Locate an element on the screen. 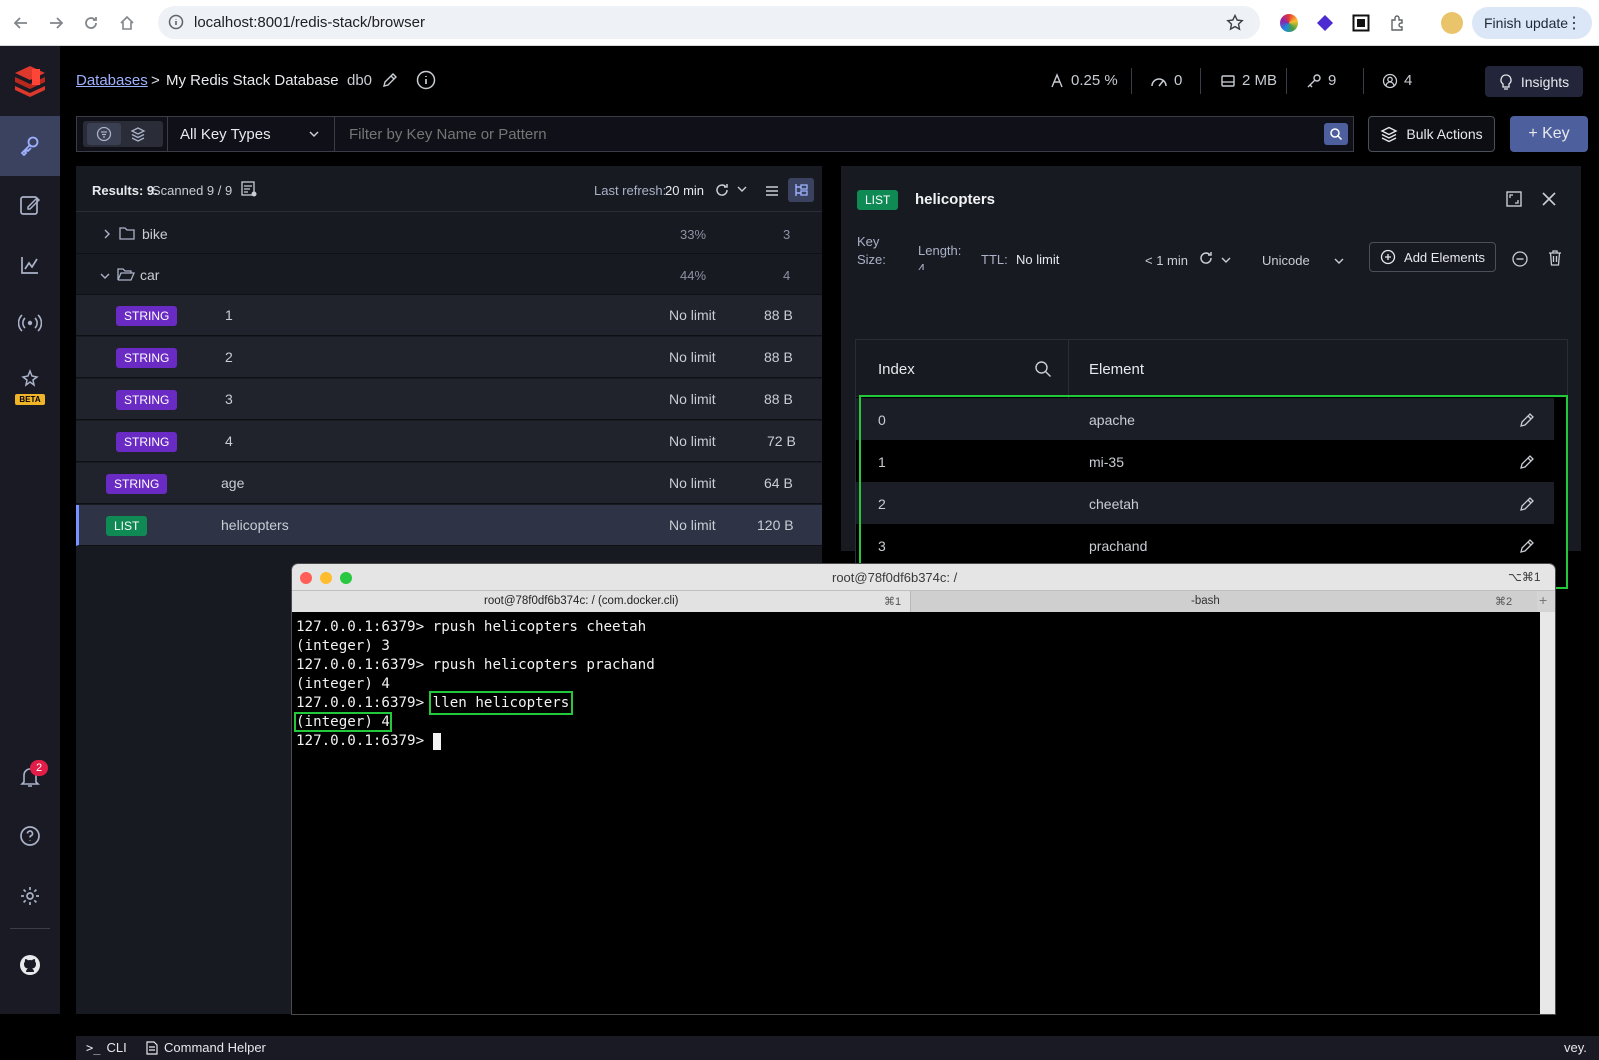 This screenshot has height=1060, width=1599. add-key-button: + Key is located at coordinates (1549, 134).